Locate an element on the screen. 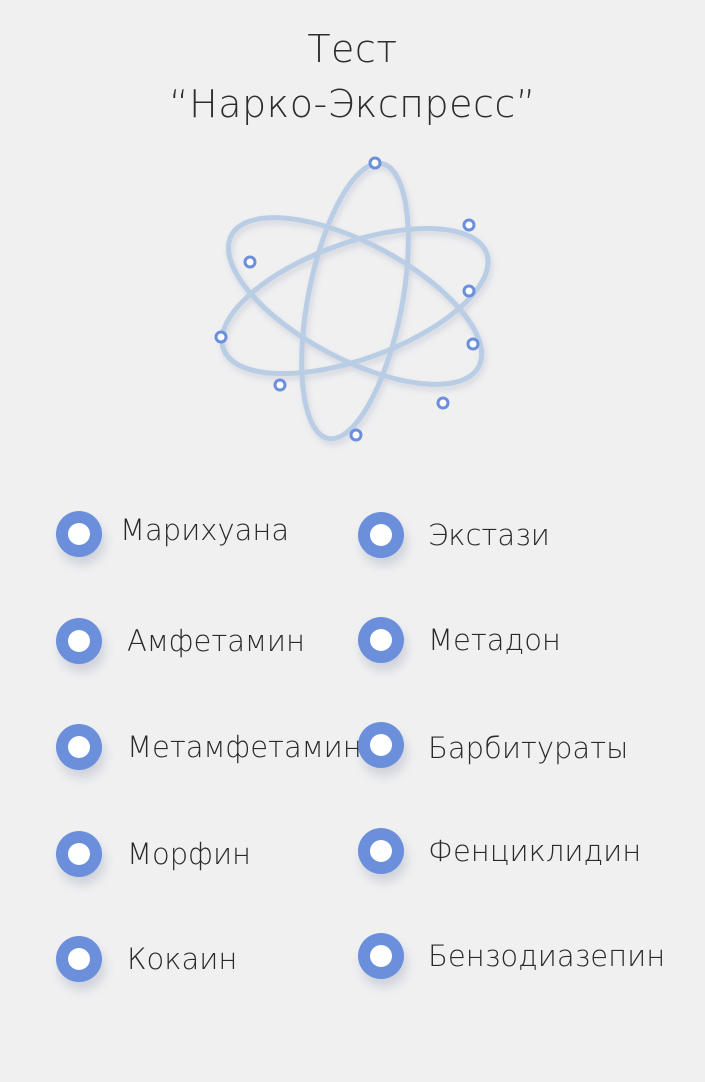 This screenshot has height=1082, width=705. option-label: Фенциклидин is located at coordinates (535, 851).